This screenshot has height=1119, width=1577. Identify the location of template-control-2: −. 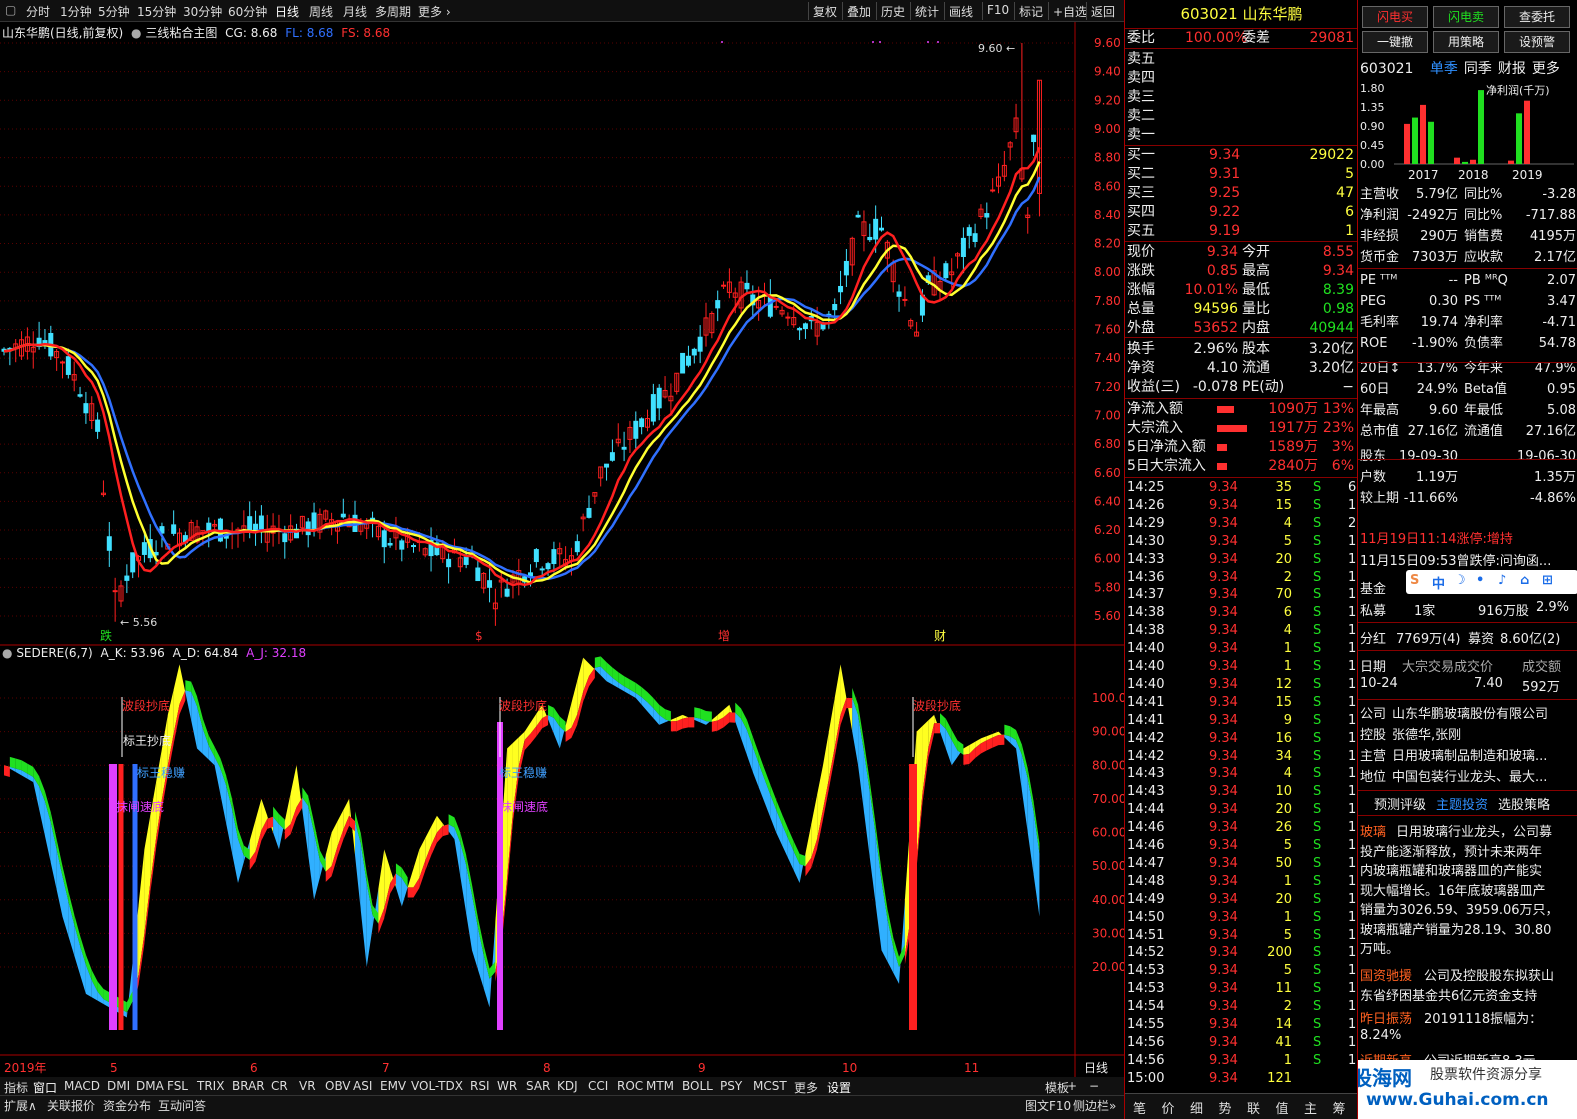
(1094, 1086).